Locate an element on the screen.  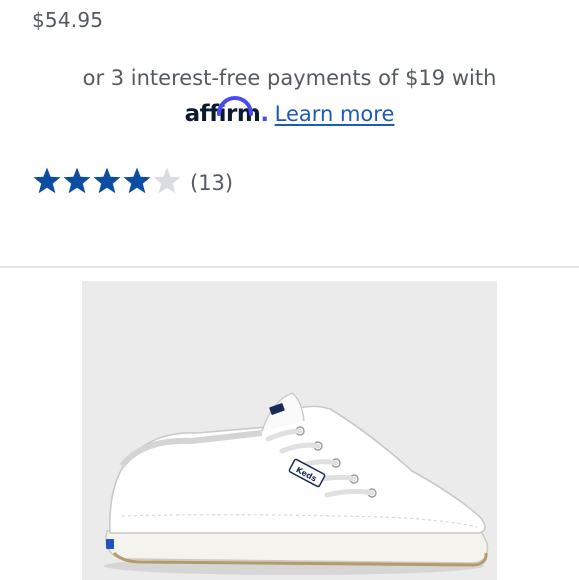
stars-container is located at coordinates (107, 183).